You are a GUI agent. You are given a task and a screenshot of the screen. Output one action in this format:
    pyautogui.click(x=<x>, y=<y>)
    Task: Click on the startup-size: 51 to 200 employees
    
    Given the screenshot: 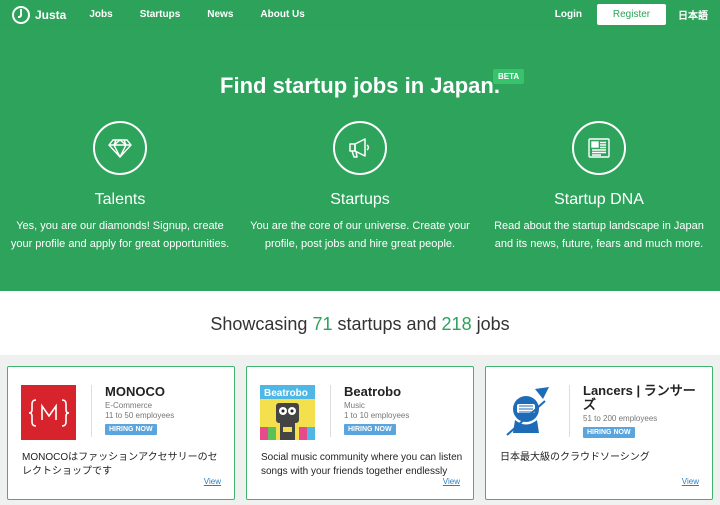 What is the action you would take?
    pyautogui.click(x=620, y=418)
    